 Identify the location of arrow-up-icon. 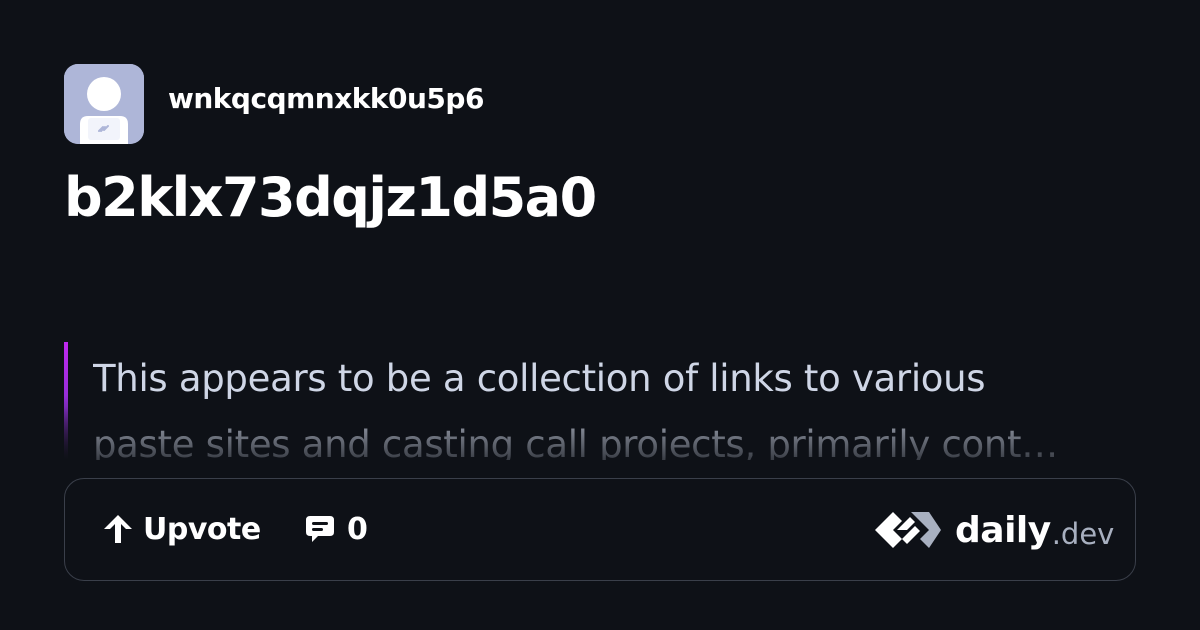
(118, 529).